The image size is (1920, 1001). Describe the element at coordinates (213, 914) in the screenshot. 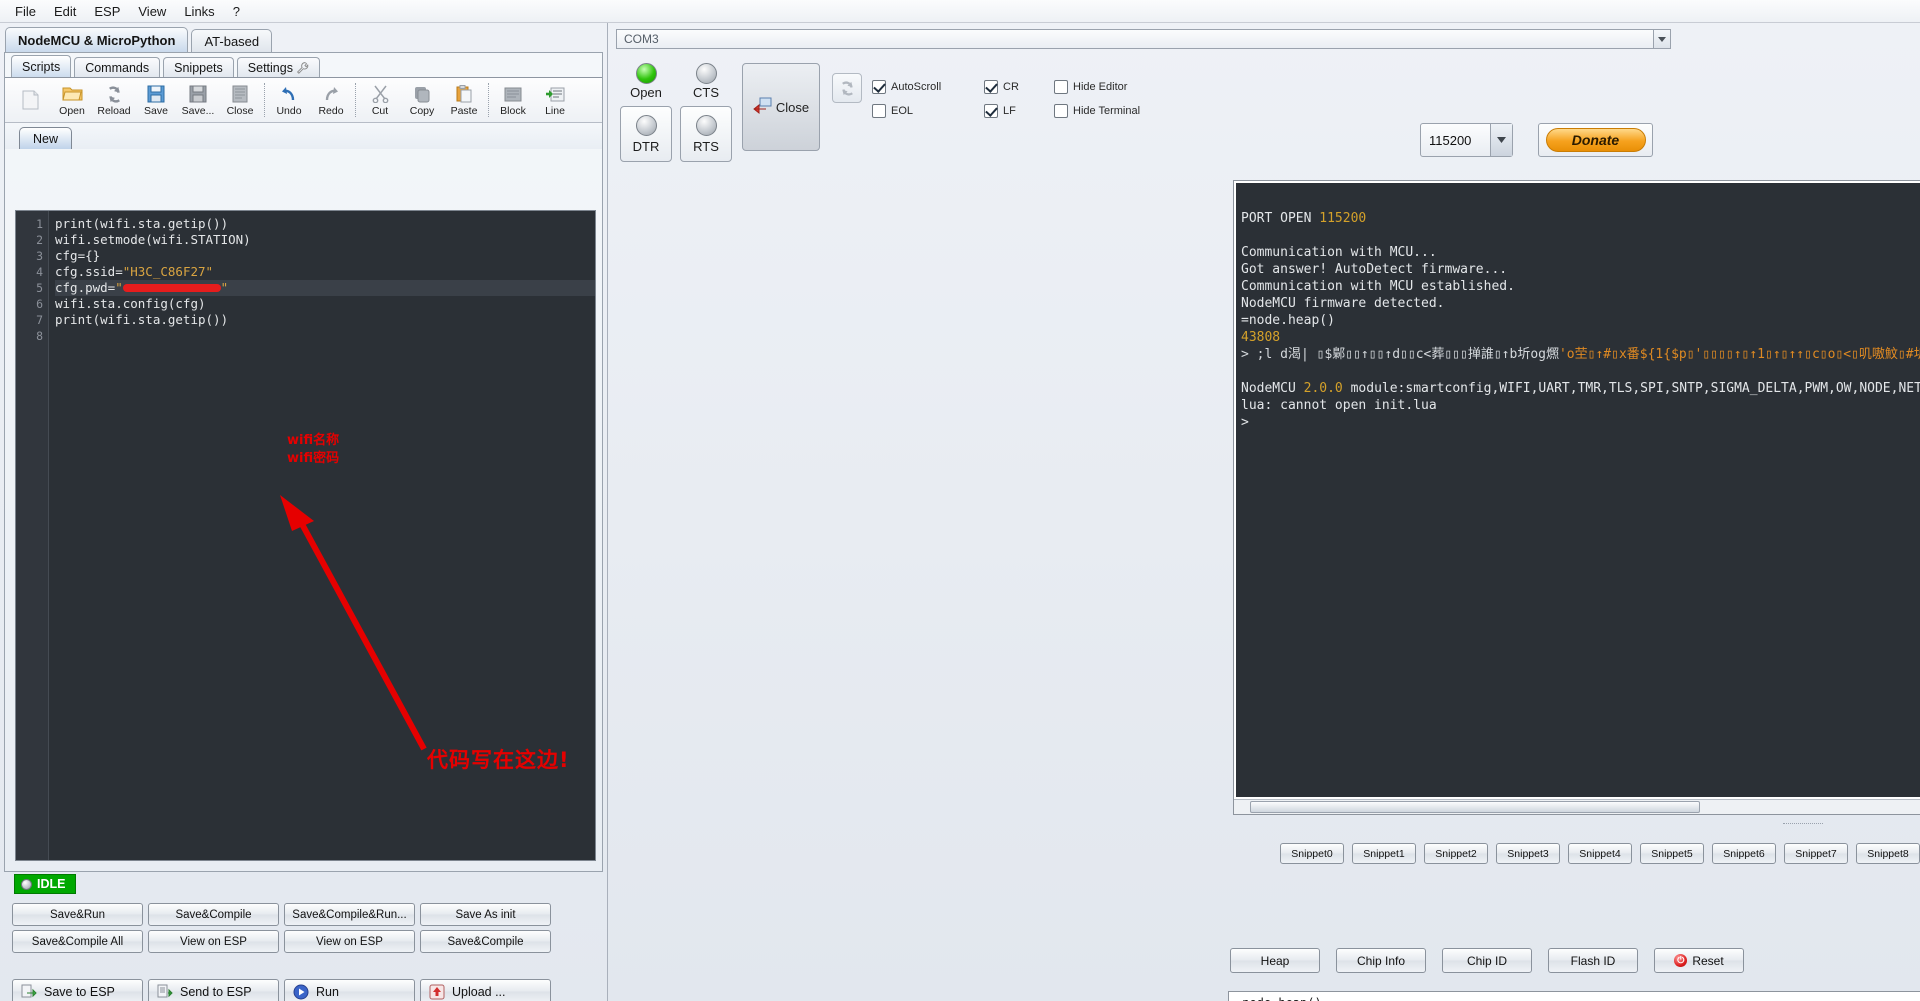

I see `save-and-compile-button: Save&Compile` at that location.